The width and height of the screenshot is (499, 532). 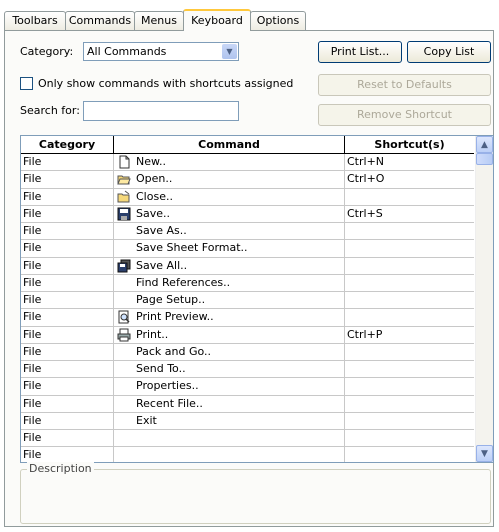 I want to click on table-row: File Save Sheet Format.., so click(x=247, y=249).